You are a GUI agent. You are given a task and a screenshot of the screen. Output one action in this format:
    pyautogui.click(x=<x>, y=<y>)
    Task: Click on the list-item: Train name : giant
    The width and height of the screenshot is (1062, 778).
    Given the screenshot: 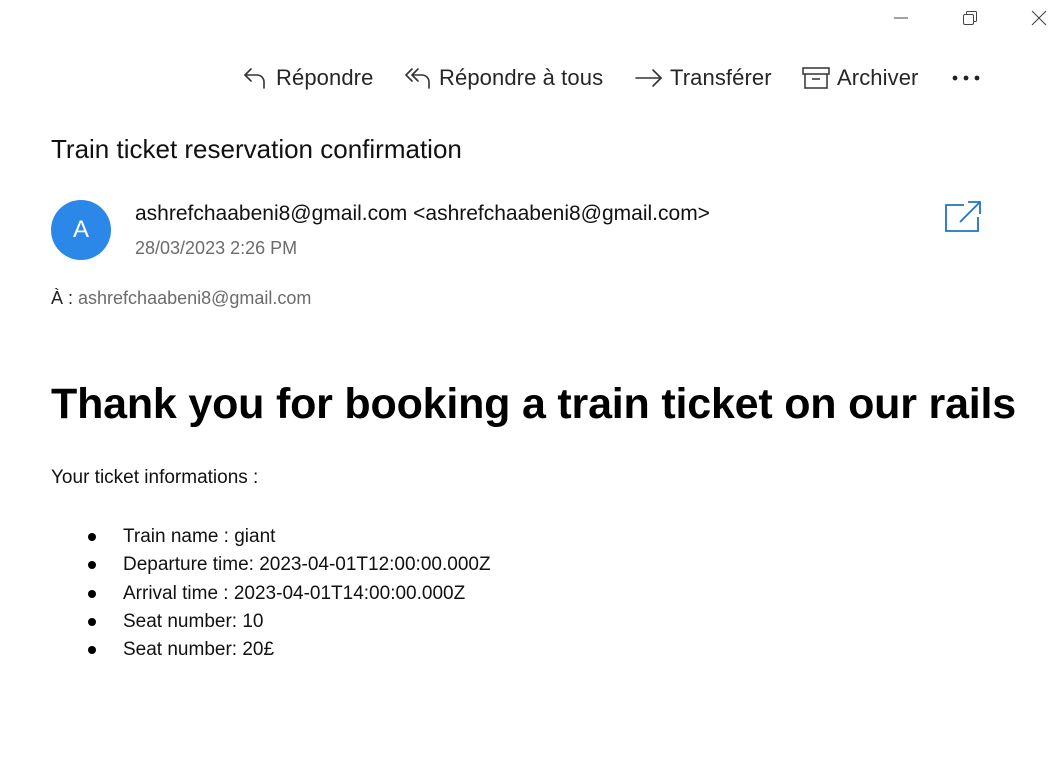 What is the action you would take?
    pyautogui.click(x=289, y=537)
    